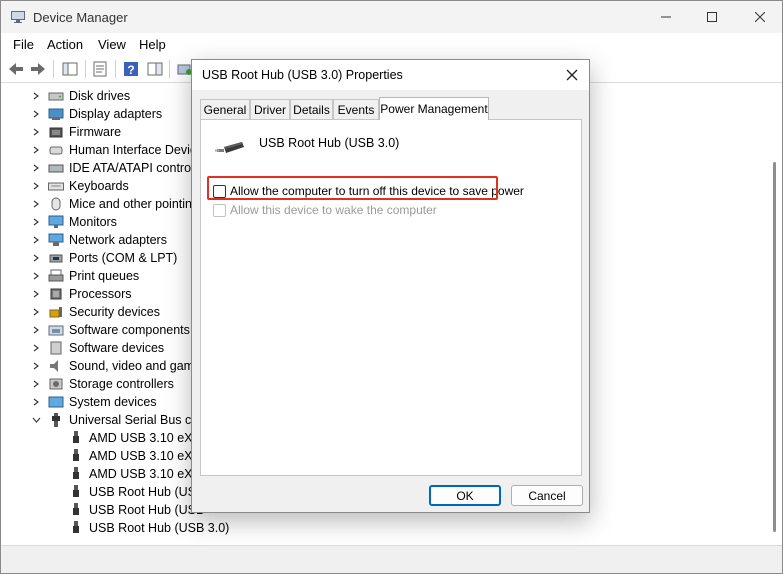 The height and width of the screenshot is (574, 783). Describe the element at coordinates (391, 17) in the screenshot. I see `title-bar: Device Manager` at that location.